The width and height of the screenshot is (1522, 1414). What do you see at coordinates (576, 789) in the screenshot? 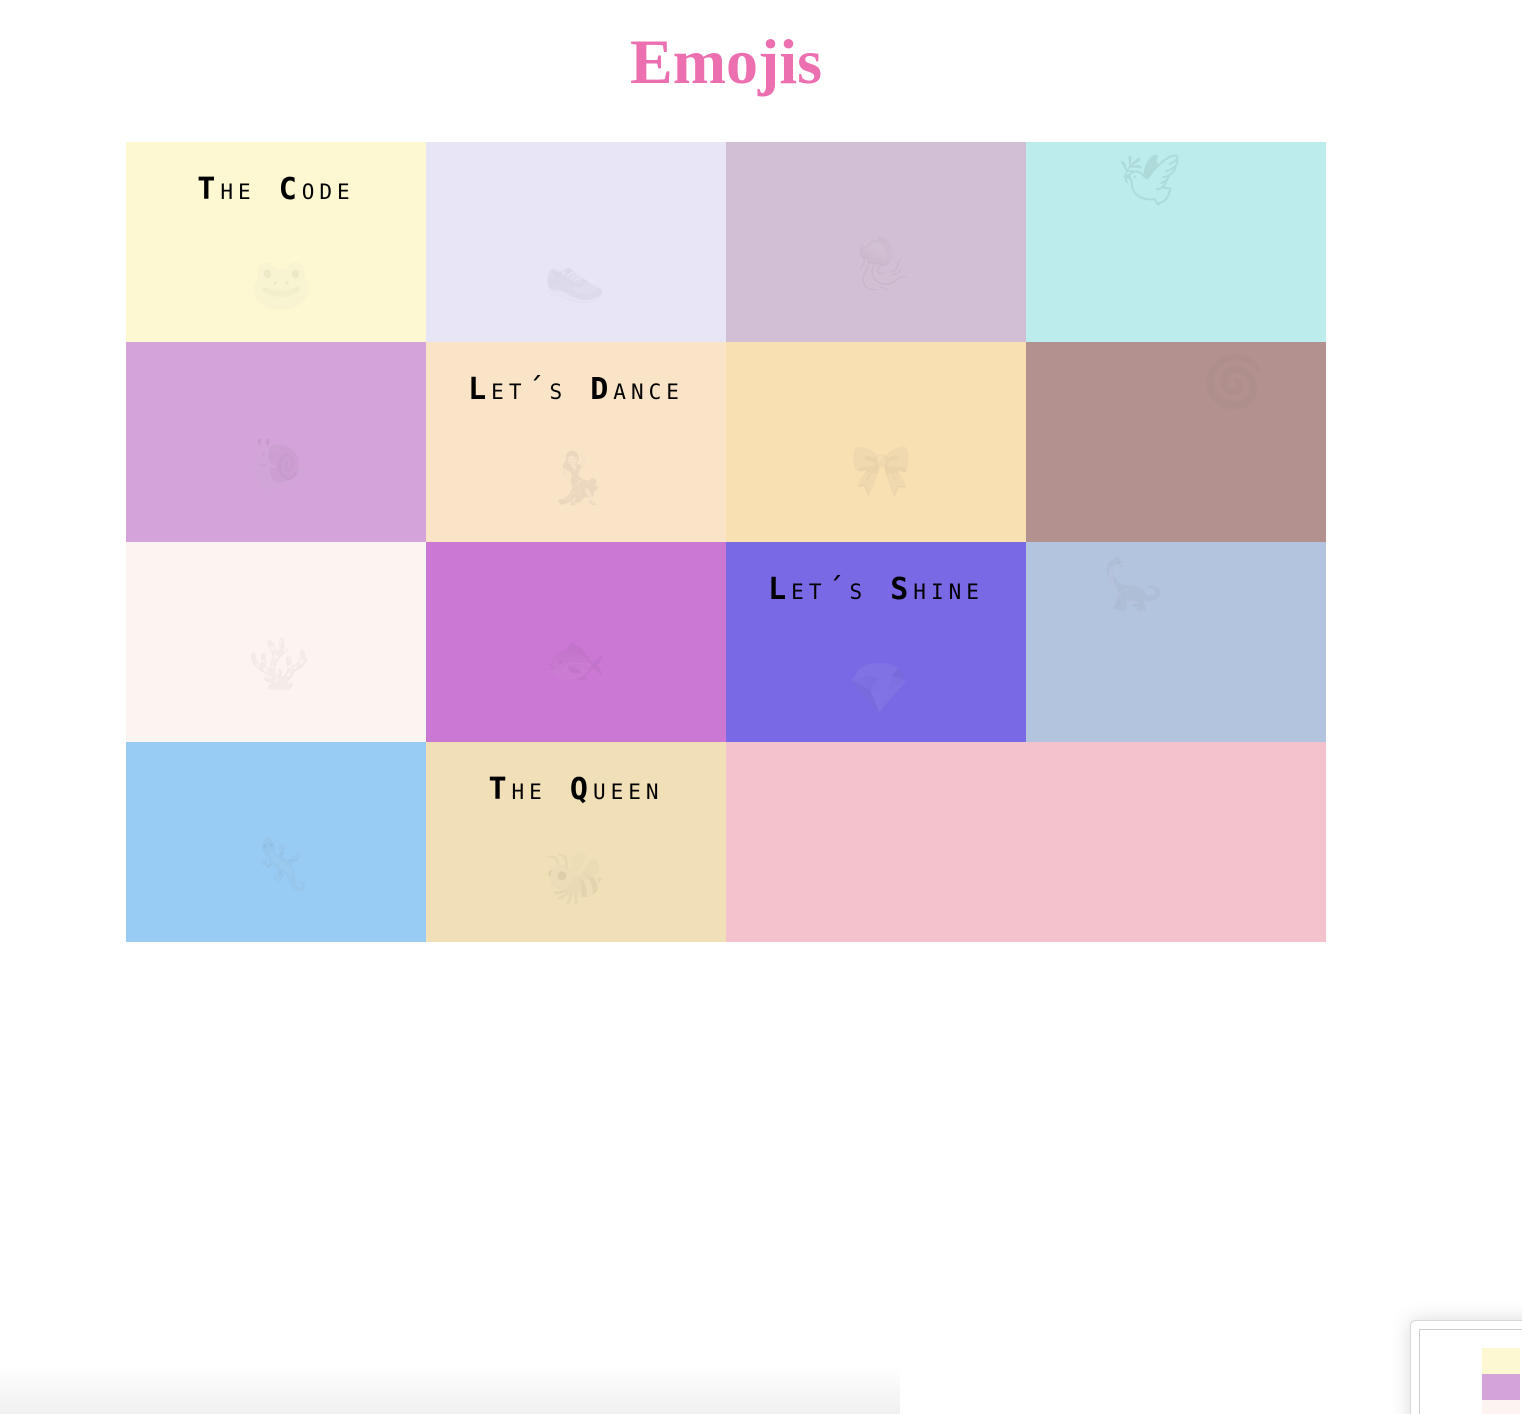
I see `cell-title: THE QUEEN` at bounding box center [576, 789].